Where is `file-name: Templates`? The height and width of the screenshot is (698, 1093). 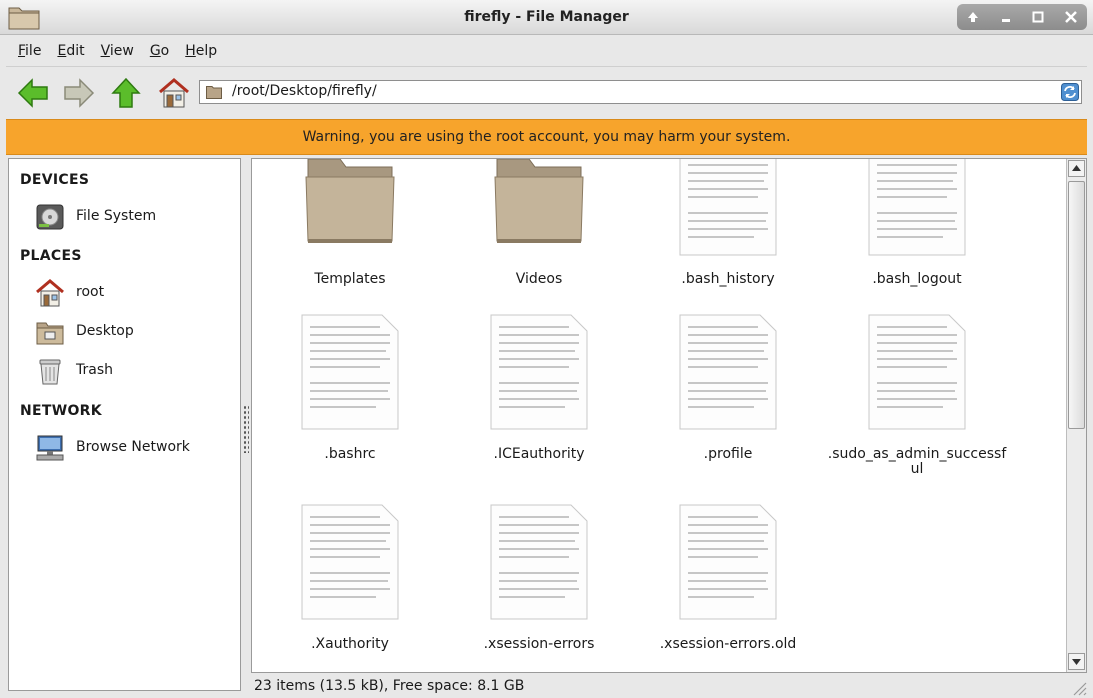
file-name: Templates is located at coordinates (350, 279).